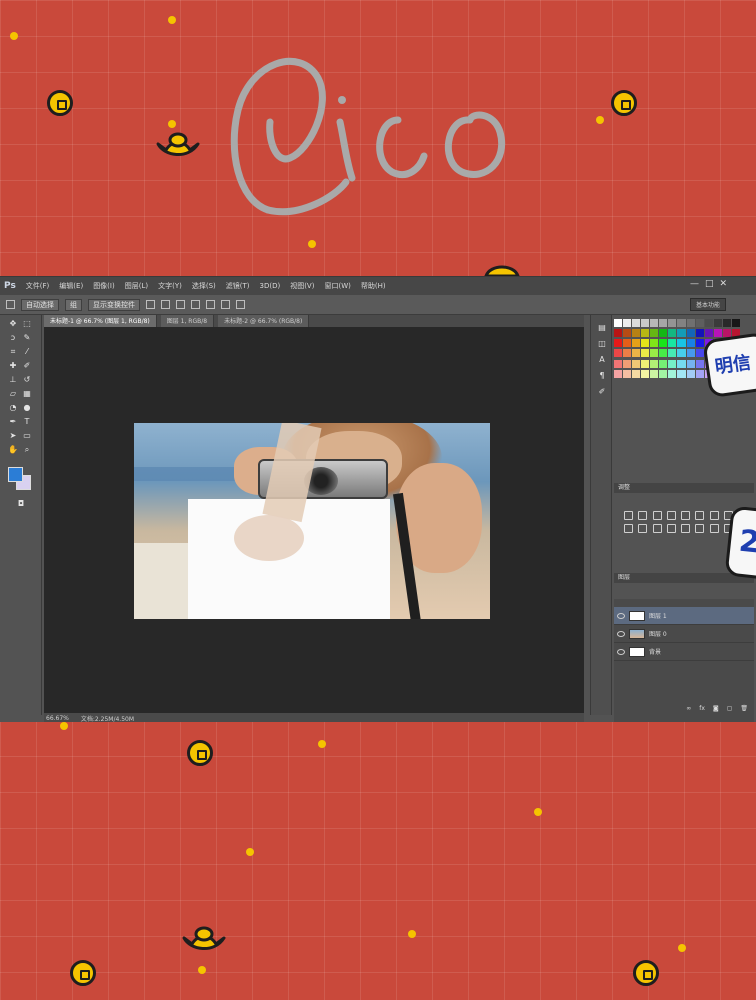 The width and height of the screenshot is (756, 1000). What do you see at coordinates (13, 352) in the screenshot?
I see `crop-tool-icon: ⌗` at bounding box center [13, 352].